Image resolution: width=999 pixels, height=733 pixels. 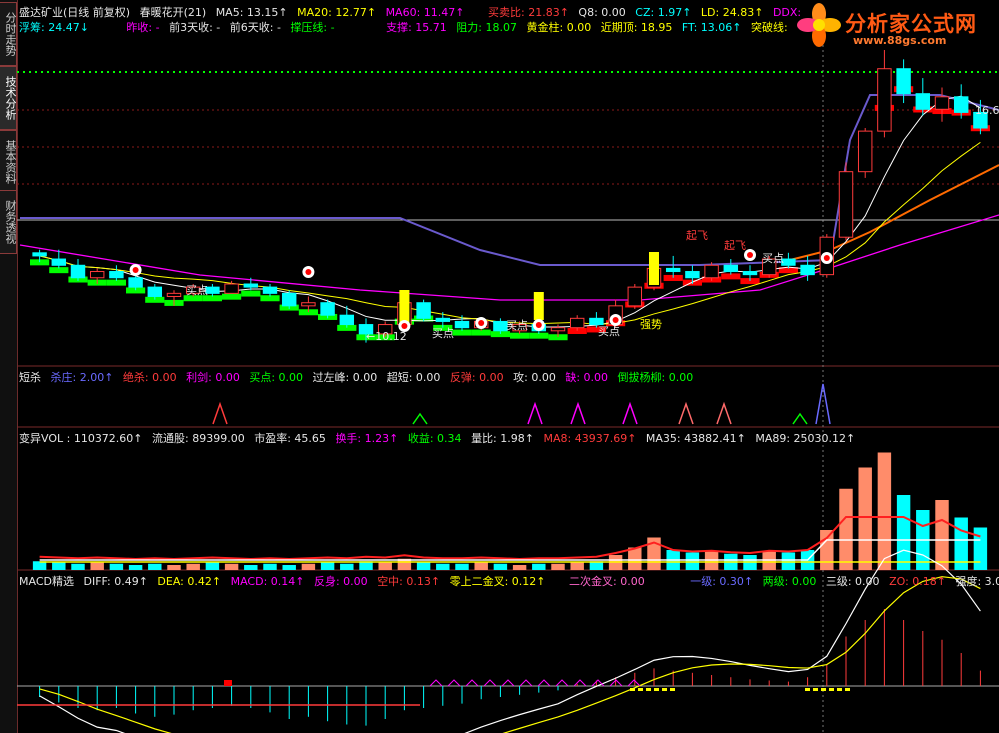 What do you see at coordinates (587, 377) in the screenshot?
I see `que-value: 缺: 0.00` at bounding box center [587, 377].